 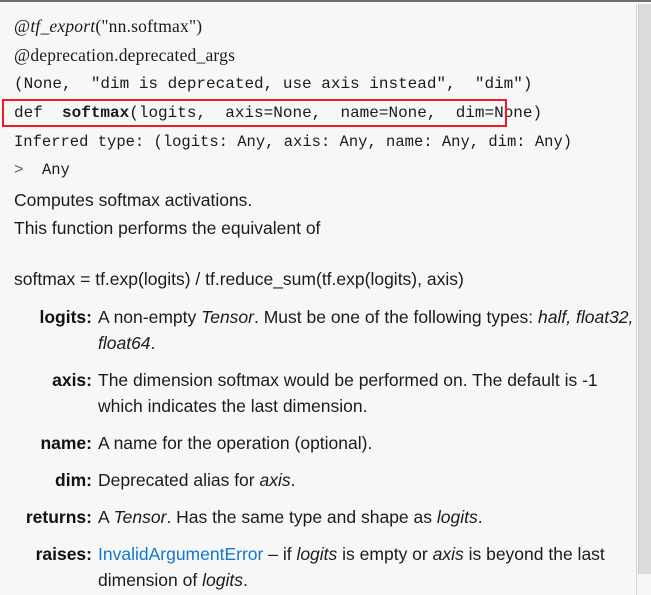 I want to click on param-label-logits: logits:, so click(x=66, y=317).